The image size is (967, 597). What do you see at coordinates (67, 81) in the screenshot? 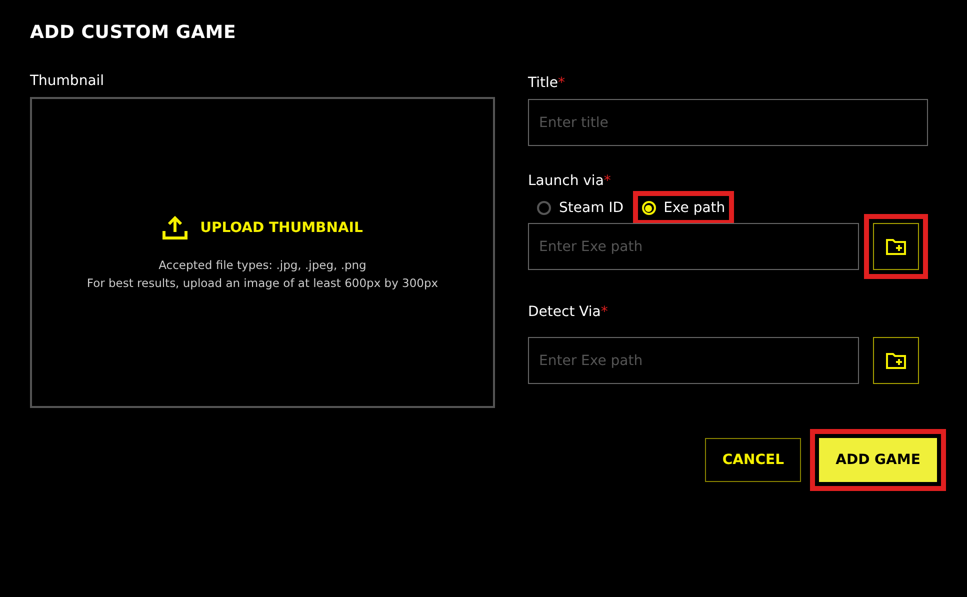
I see `field-label: Thumbnail` at bounding box center [67, 81].